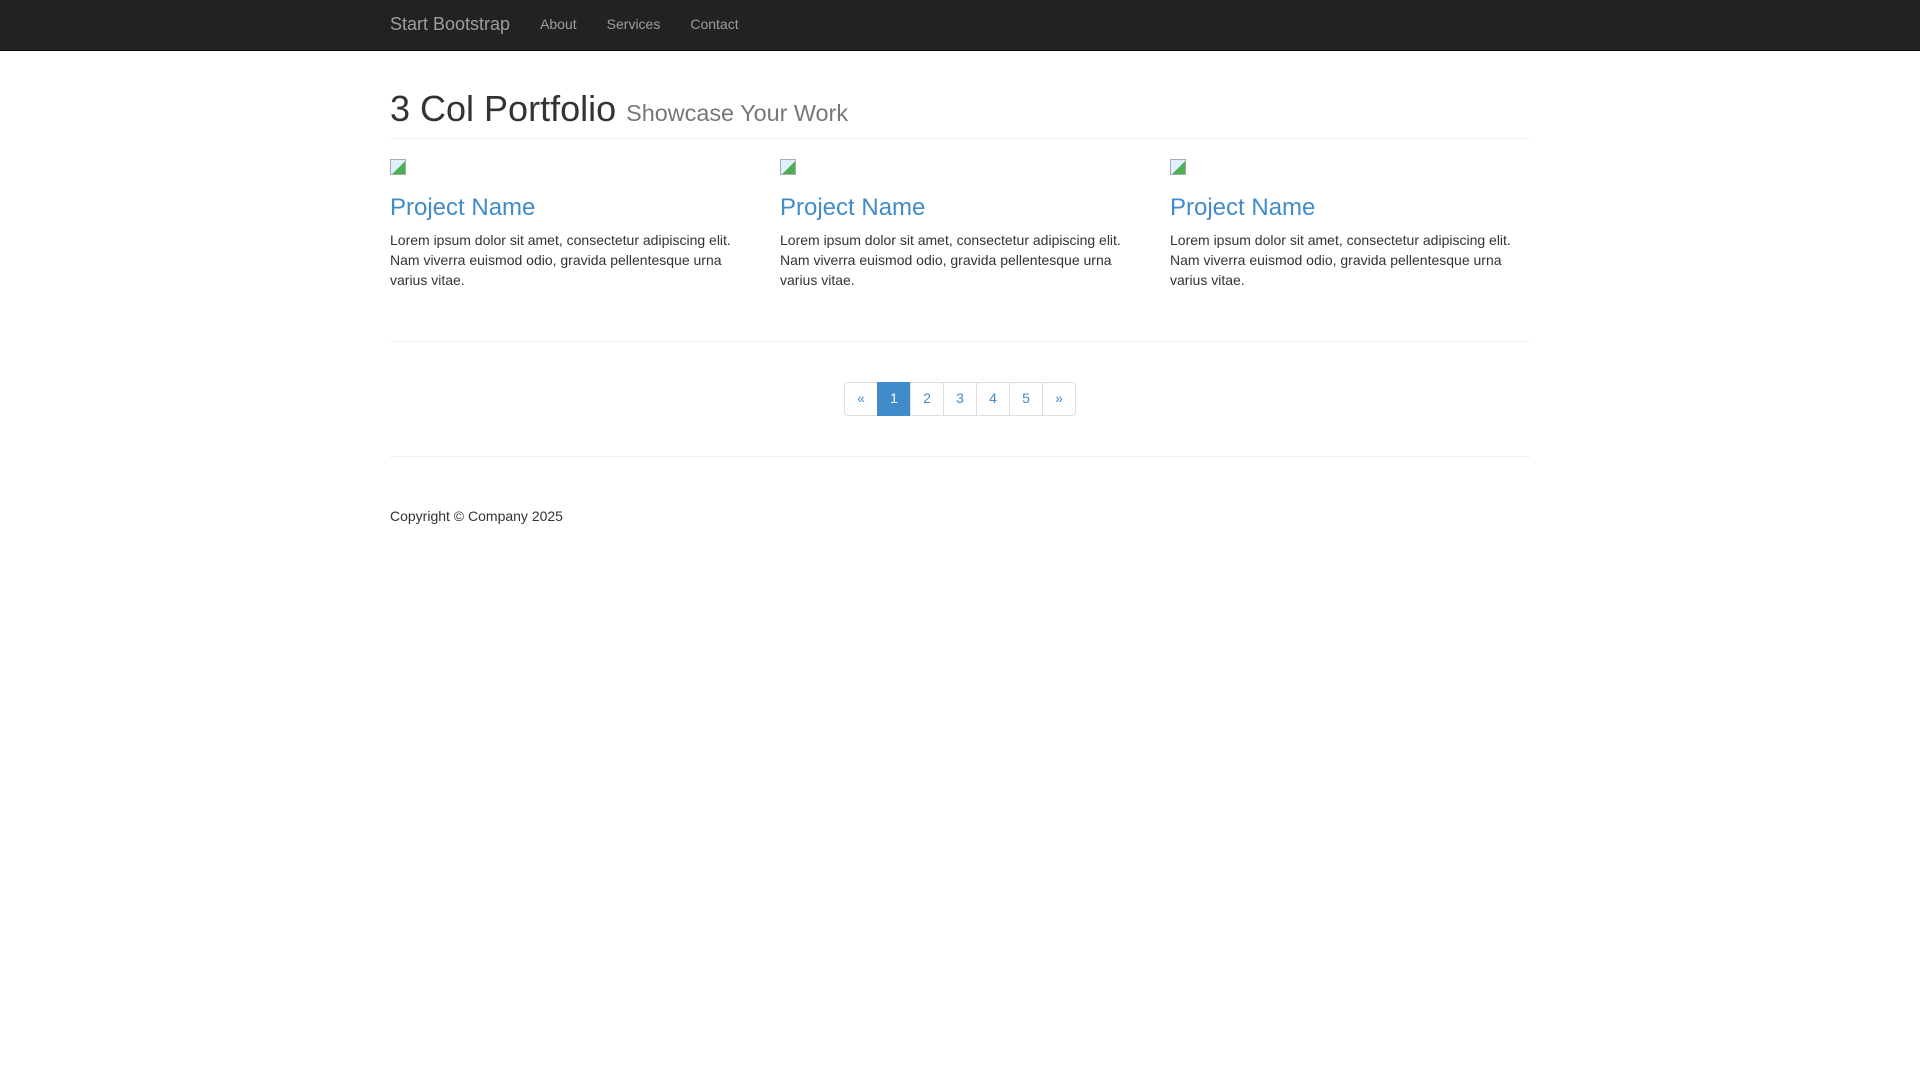 This screenshot has height=1080, width=1920. What do you see at coordinates (737, 113) in the screenshot?
I see `page-subtitle: Showcase Your Work` at bounding box center [737, 113].